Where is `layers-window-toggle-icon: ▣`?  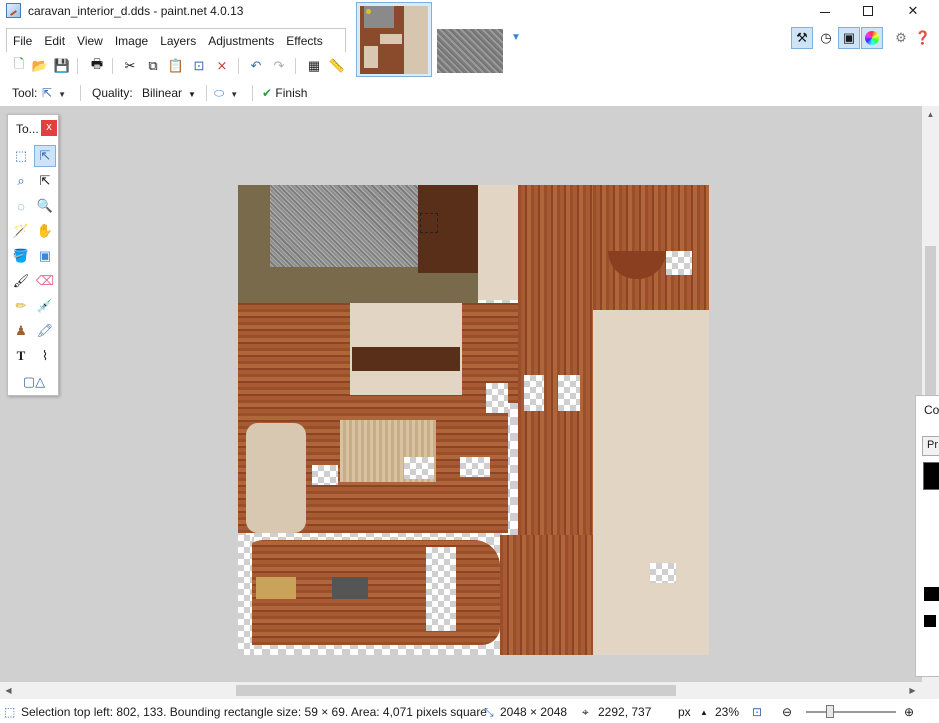 layers-window-toggle-icon: ▣ is located at coordinates (849, 38).